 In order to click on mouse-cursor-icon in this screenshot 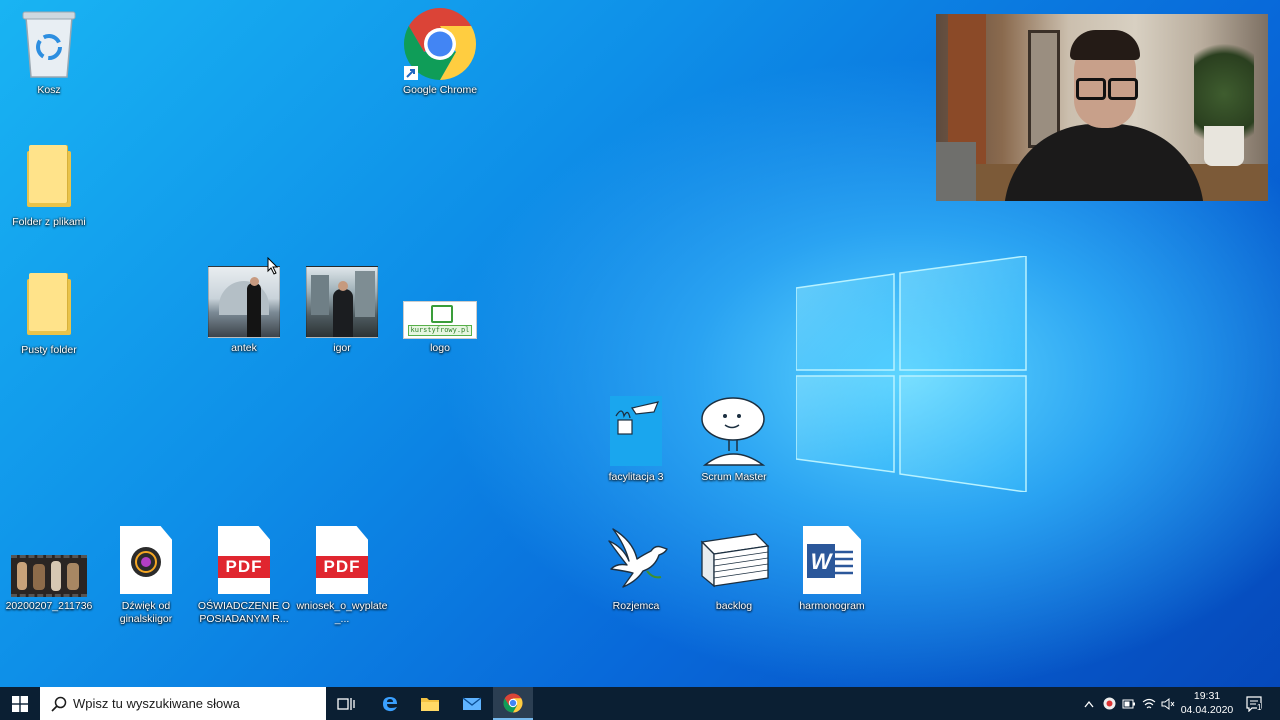, I will do `click(273, 266)`.